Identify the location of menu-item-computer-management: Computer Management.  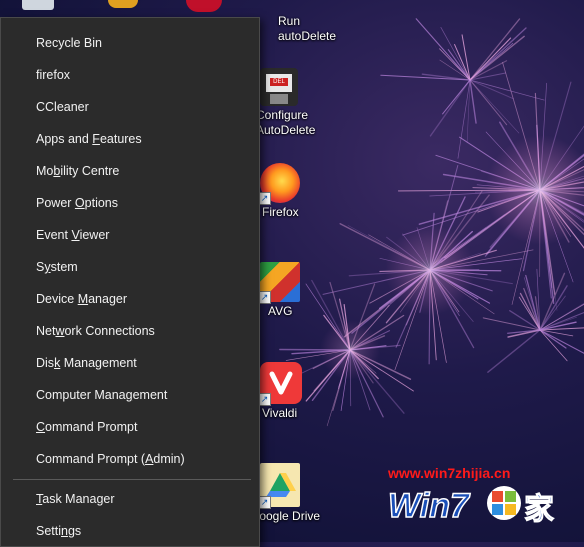
(130, 395).